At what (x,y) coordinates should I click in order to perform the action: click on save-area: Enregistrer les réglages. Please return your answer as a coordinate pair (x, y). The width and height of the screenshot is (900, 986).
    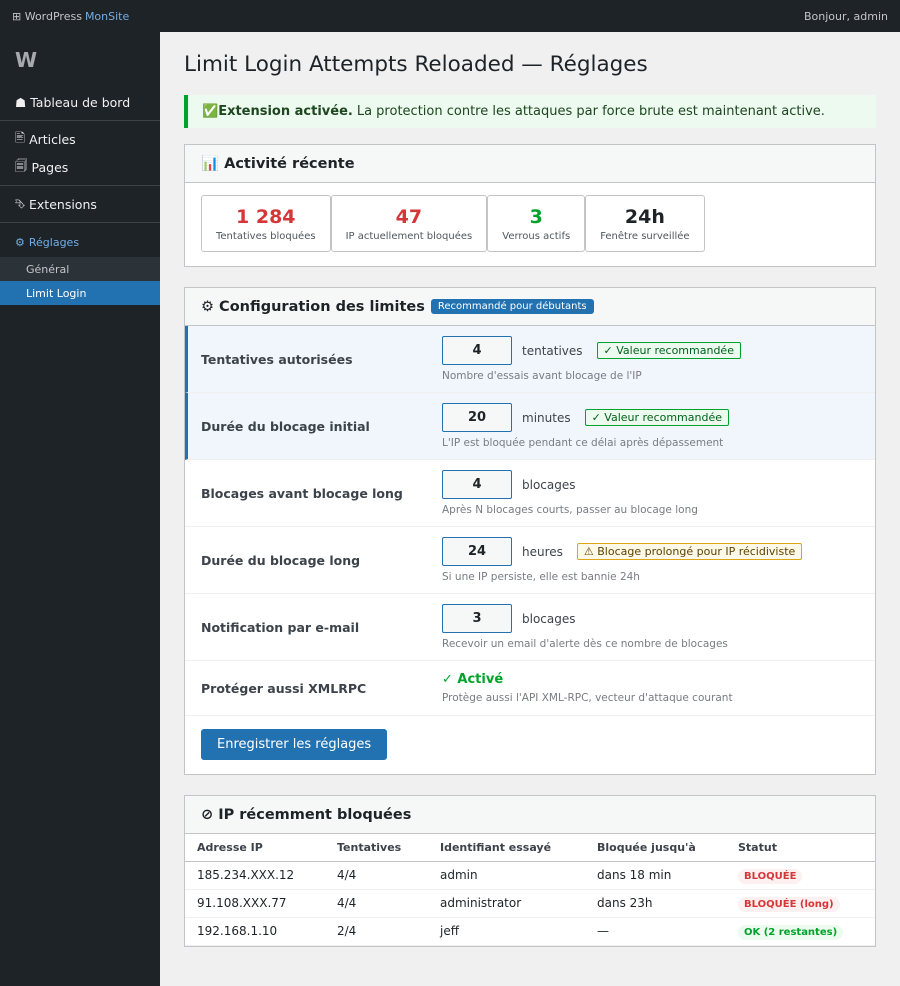
    Looking at the image, I should click on (530, 745).